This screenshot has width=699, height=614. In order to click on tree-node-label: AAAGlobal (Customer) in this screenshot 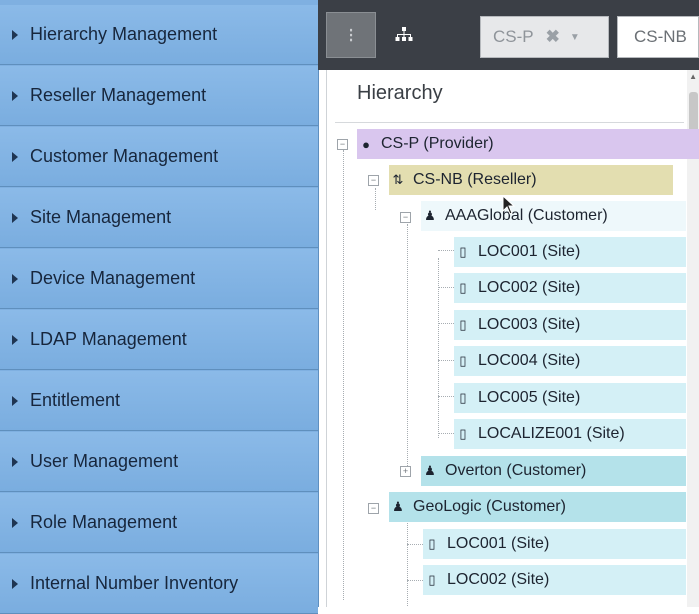, I will do `click(526, 215)`.